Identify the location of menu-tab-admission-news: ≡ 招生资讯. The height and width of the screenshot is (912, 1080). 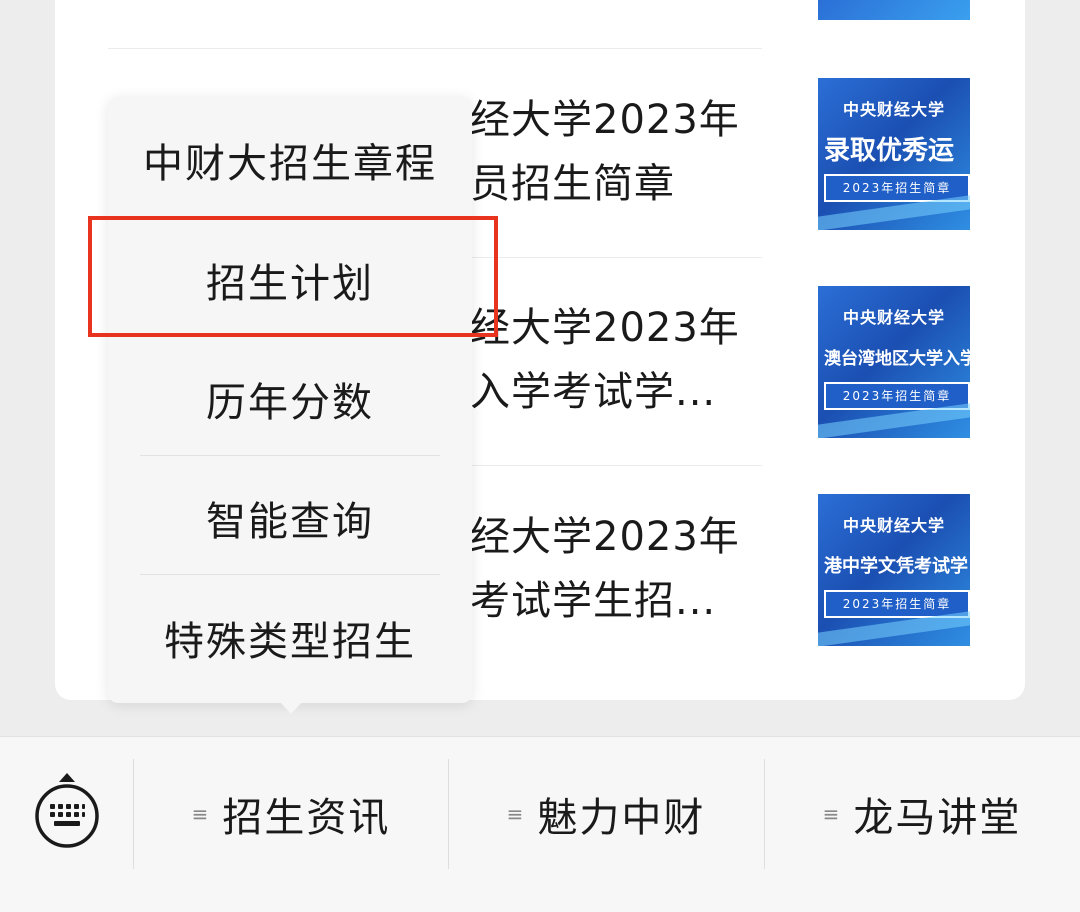
(291, 814).